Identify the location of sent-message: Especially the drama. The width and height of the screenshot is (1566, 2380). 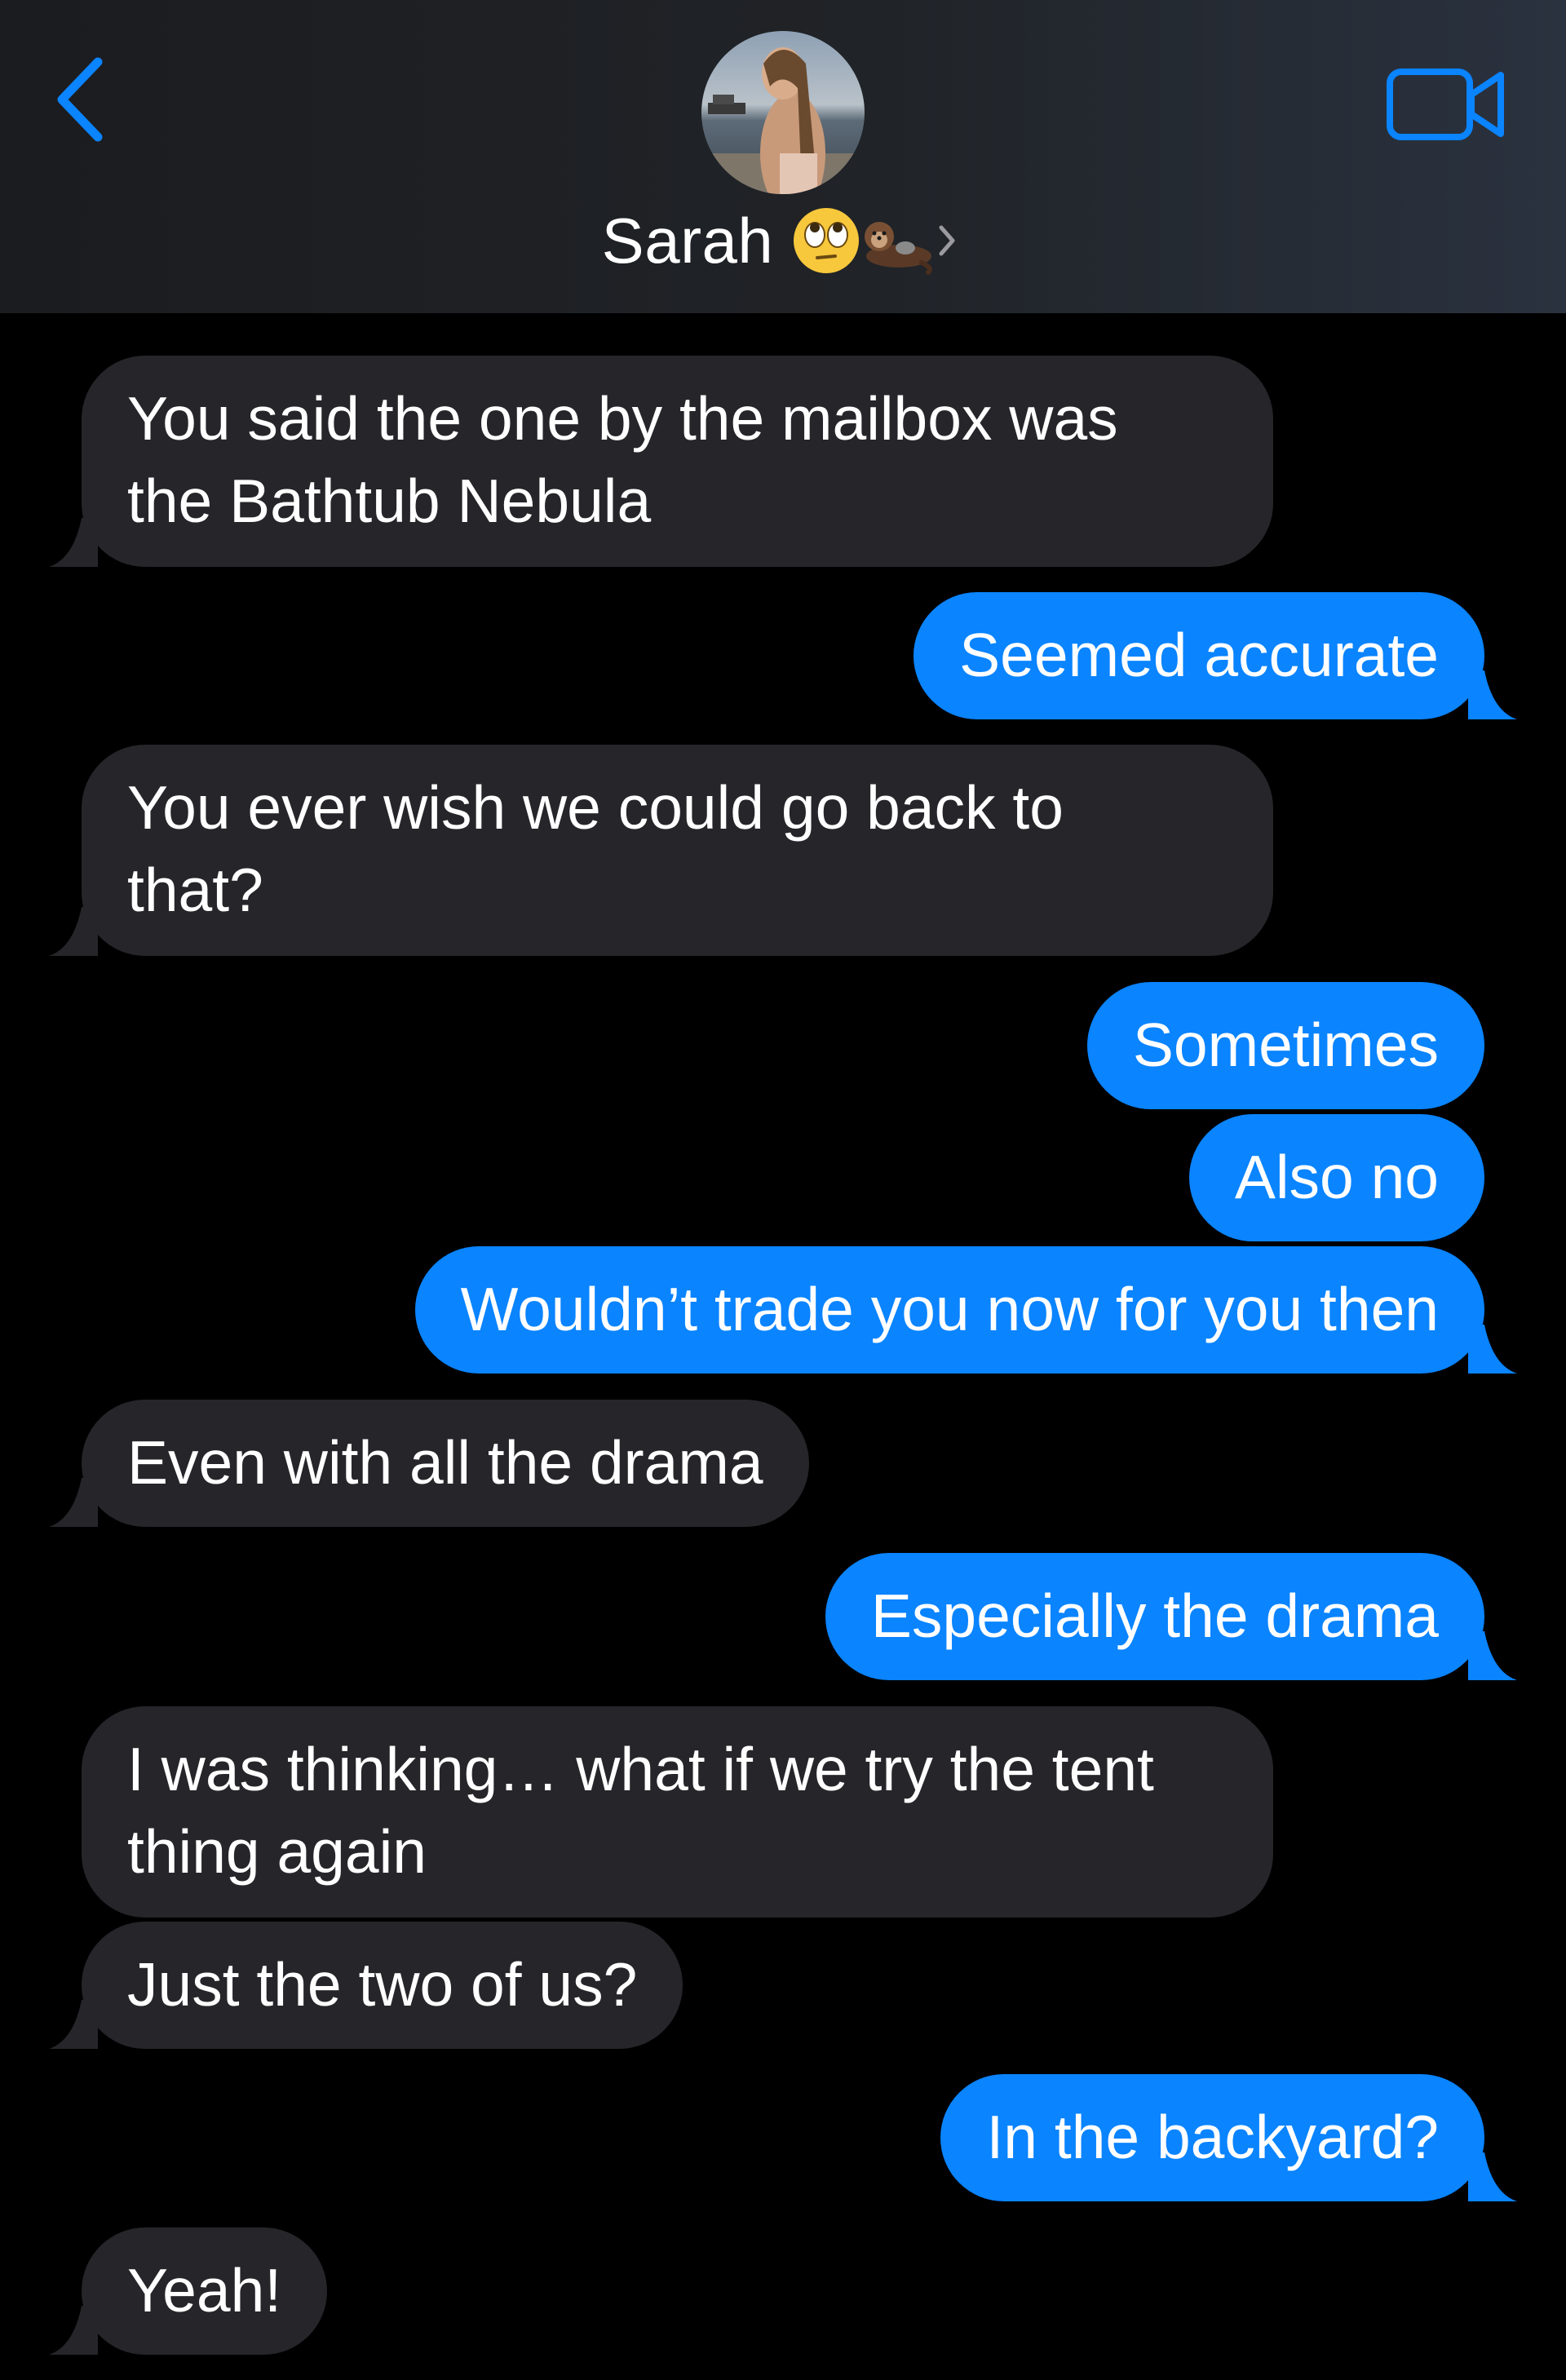
(1171, 1617).